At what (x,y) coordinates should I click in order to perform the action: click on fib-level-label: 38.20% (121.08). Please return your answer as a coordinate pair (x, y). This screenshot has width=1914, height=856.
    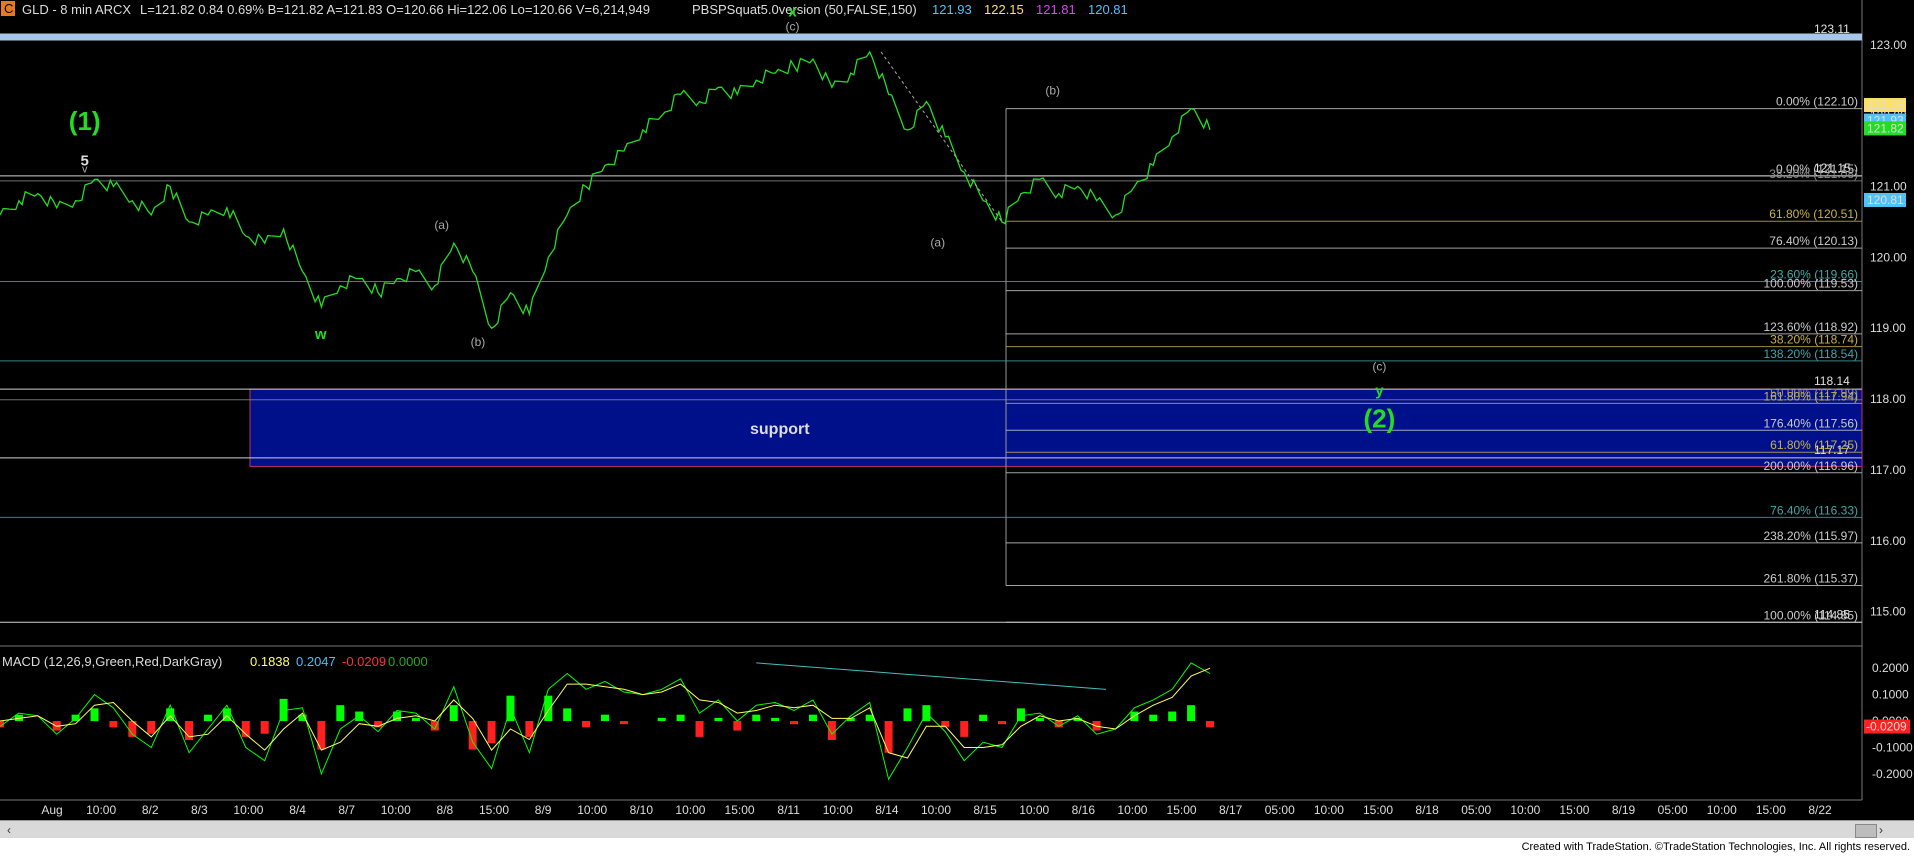
    Looking at the image, I should click on (1813, 174).